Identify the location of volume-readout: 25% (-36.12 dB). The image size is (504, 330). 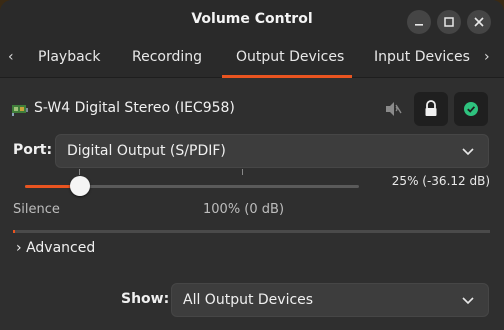
(440, 181).